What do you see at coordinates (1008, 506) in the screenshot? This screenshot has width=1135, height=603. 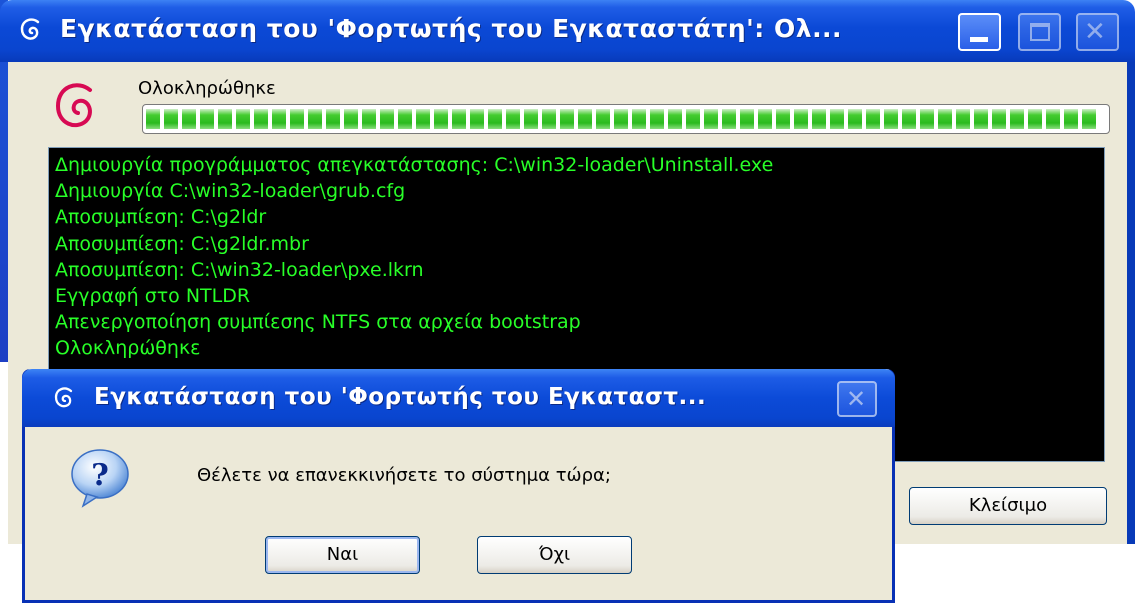 I see `close-button: Κλείσιμο` at bounding box center [1008, 506].